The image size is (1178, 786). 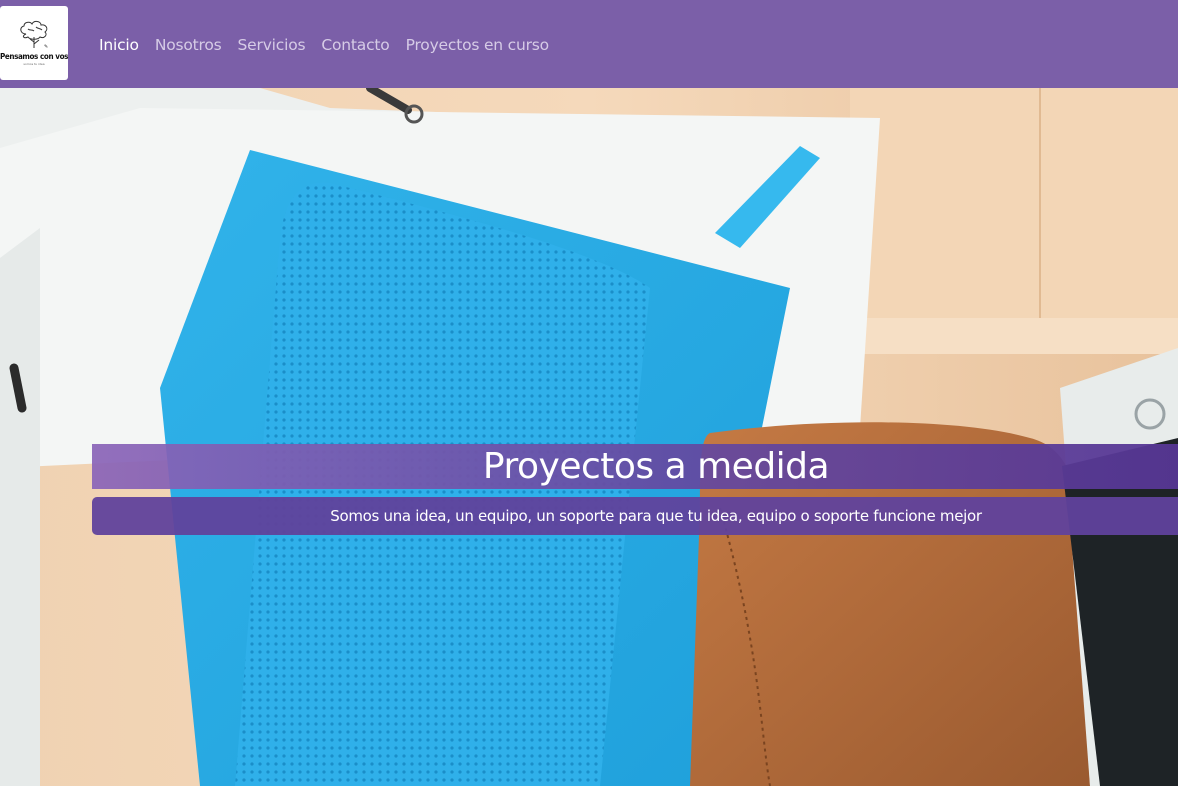 What do you see at coordinates (188, 45) in the screenshot?
I see `nav-item-nosotros: Nosotros` at bounding box center [188, 45].